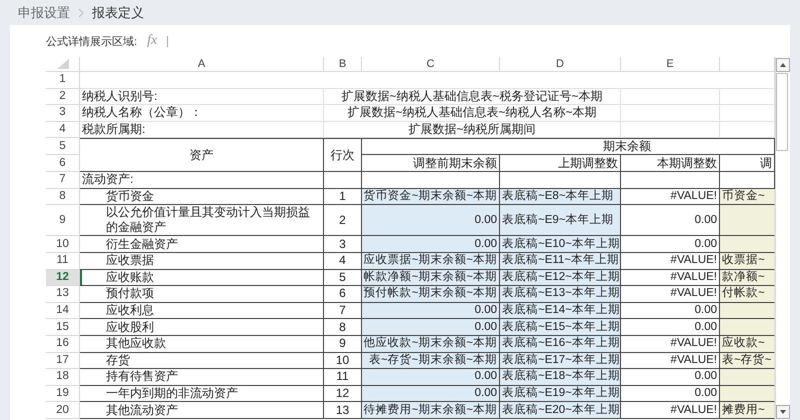  I want to click on table-cell: 应收票据~期末余额~本期, so click(431, 261).